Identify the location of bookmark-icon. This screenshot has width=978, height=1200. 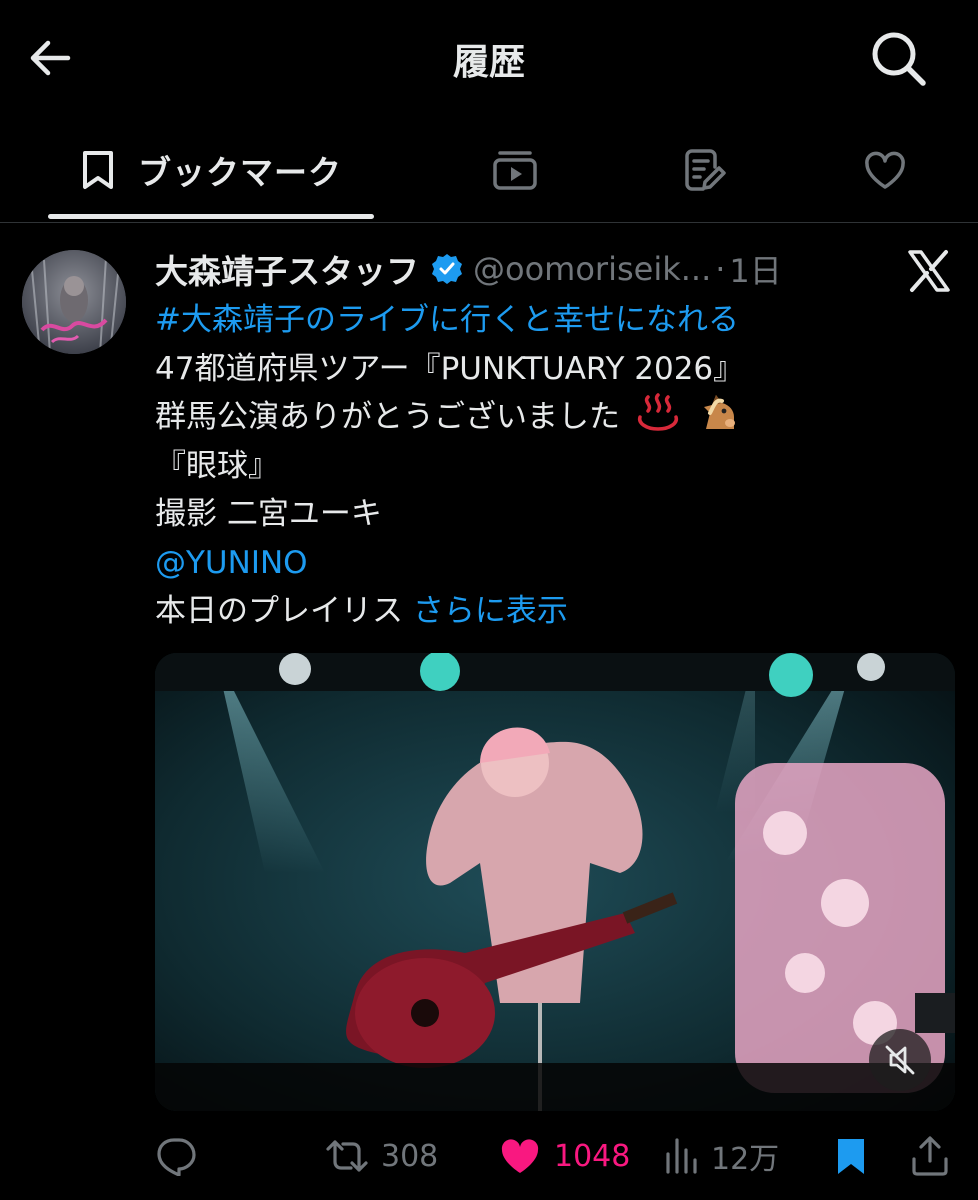
(98, 170).